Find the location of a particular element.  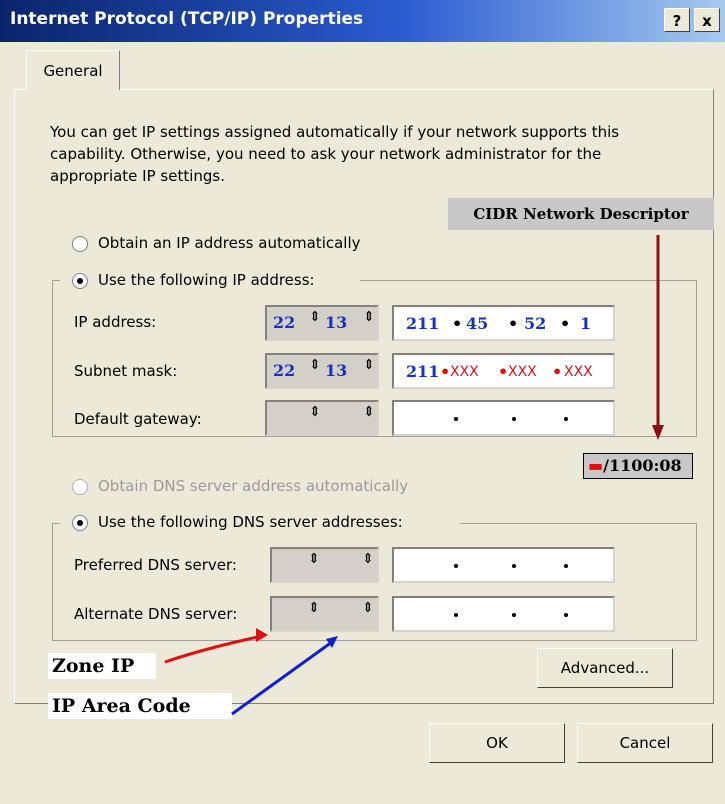

zone-ip-arrow-head-icon is located at coordinates (262, 635).